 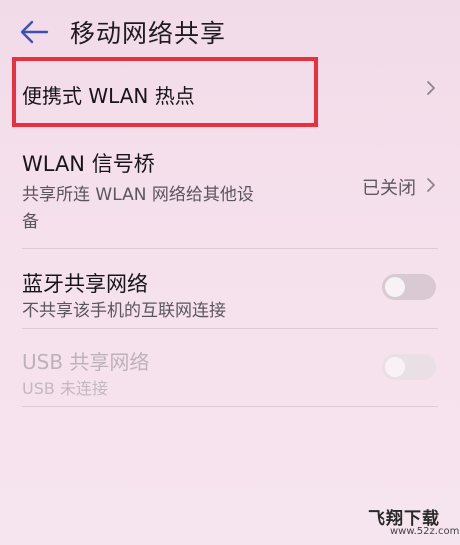 I want to click on bluetooth-tethering-toggle, so click(x=409, y=287).